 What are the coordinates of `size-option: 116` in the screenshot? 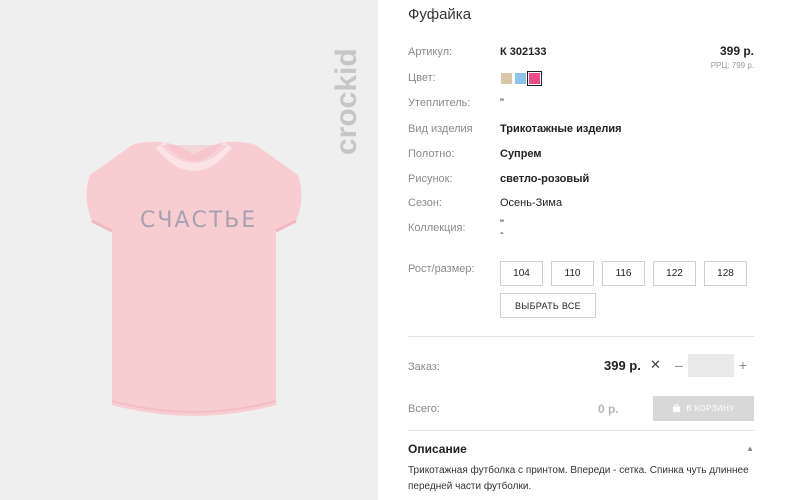 It's located at (623, 273).